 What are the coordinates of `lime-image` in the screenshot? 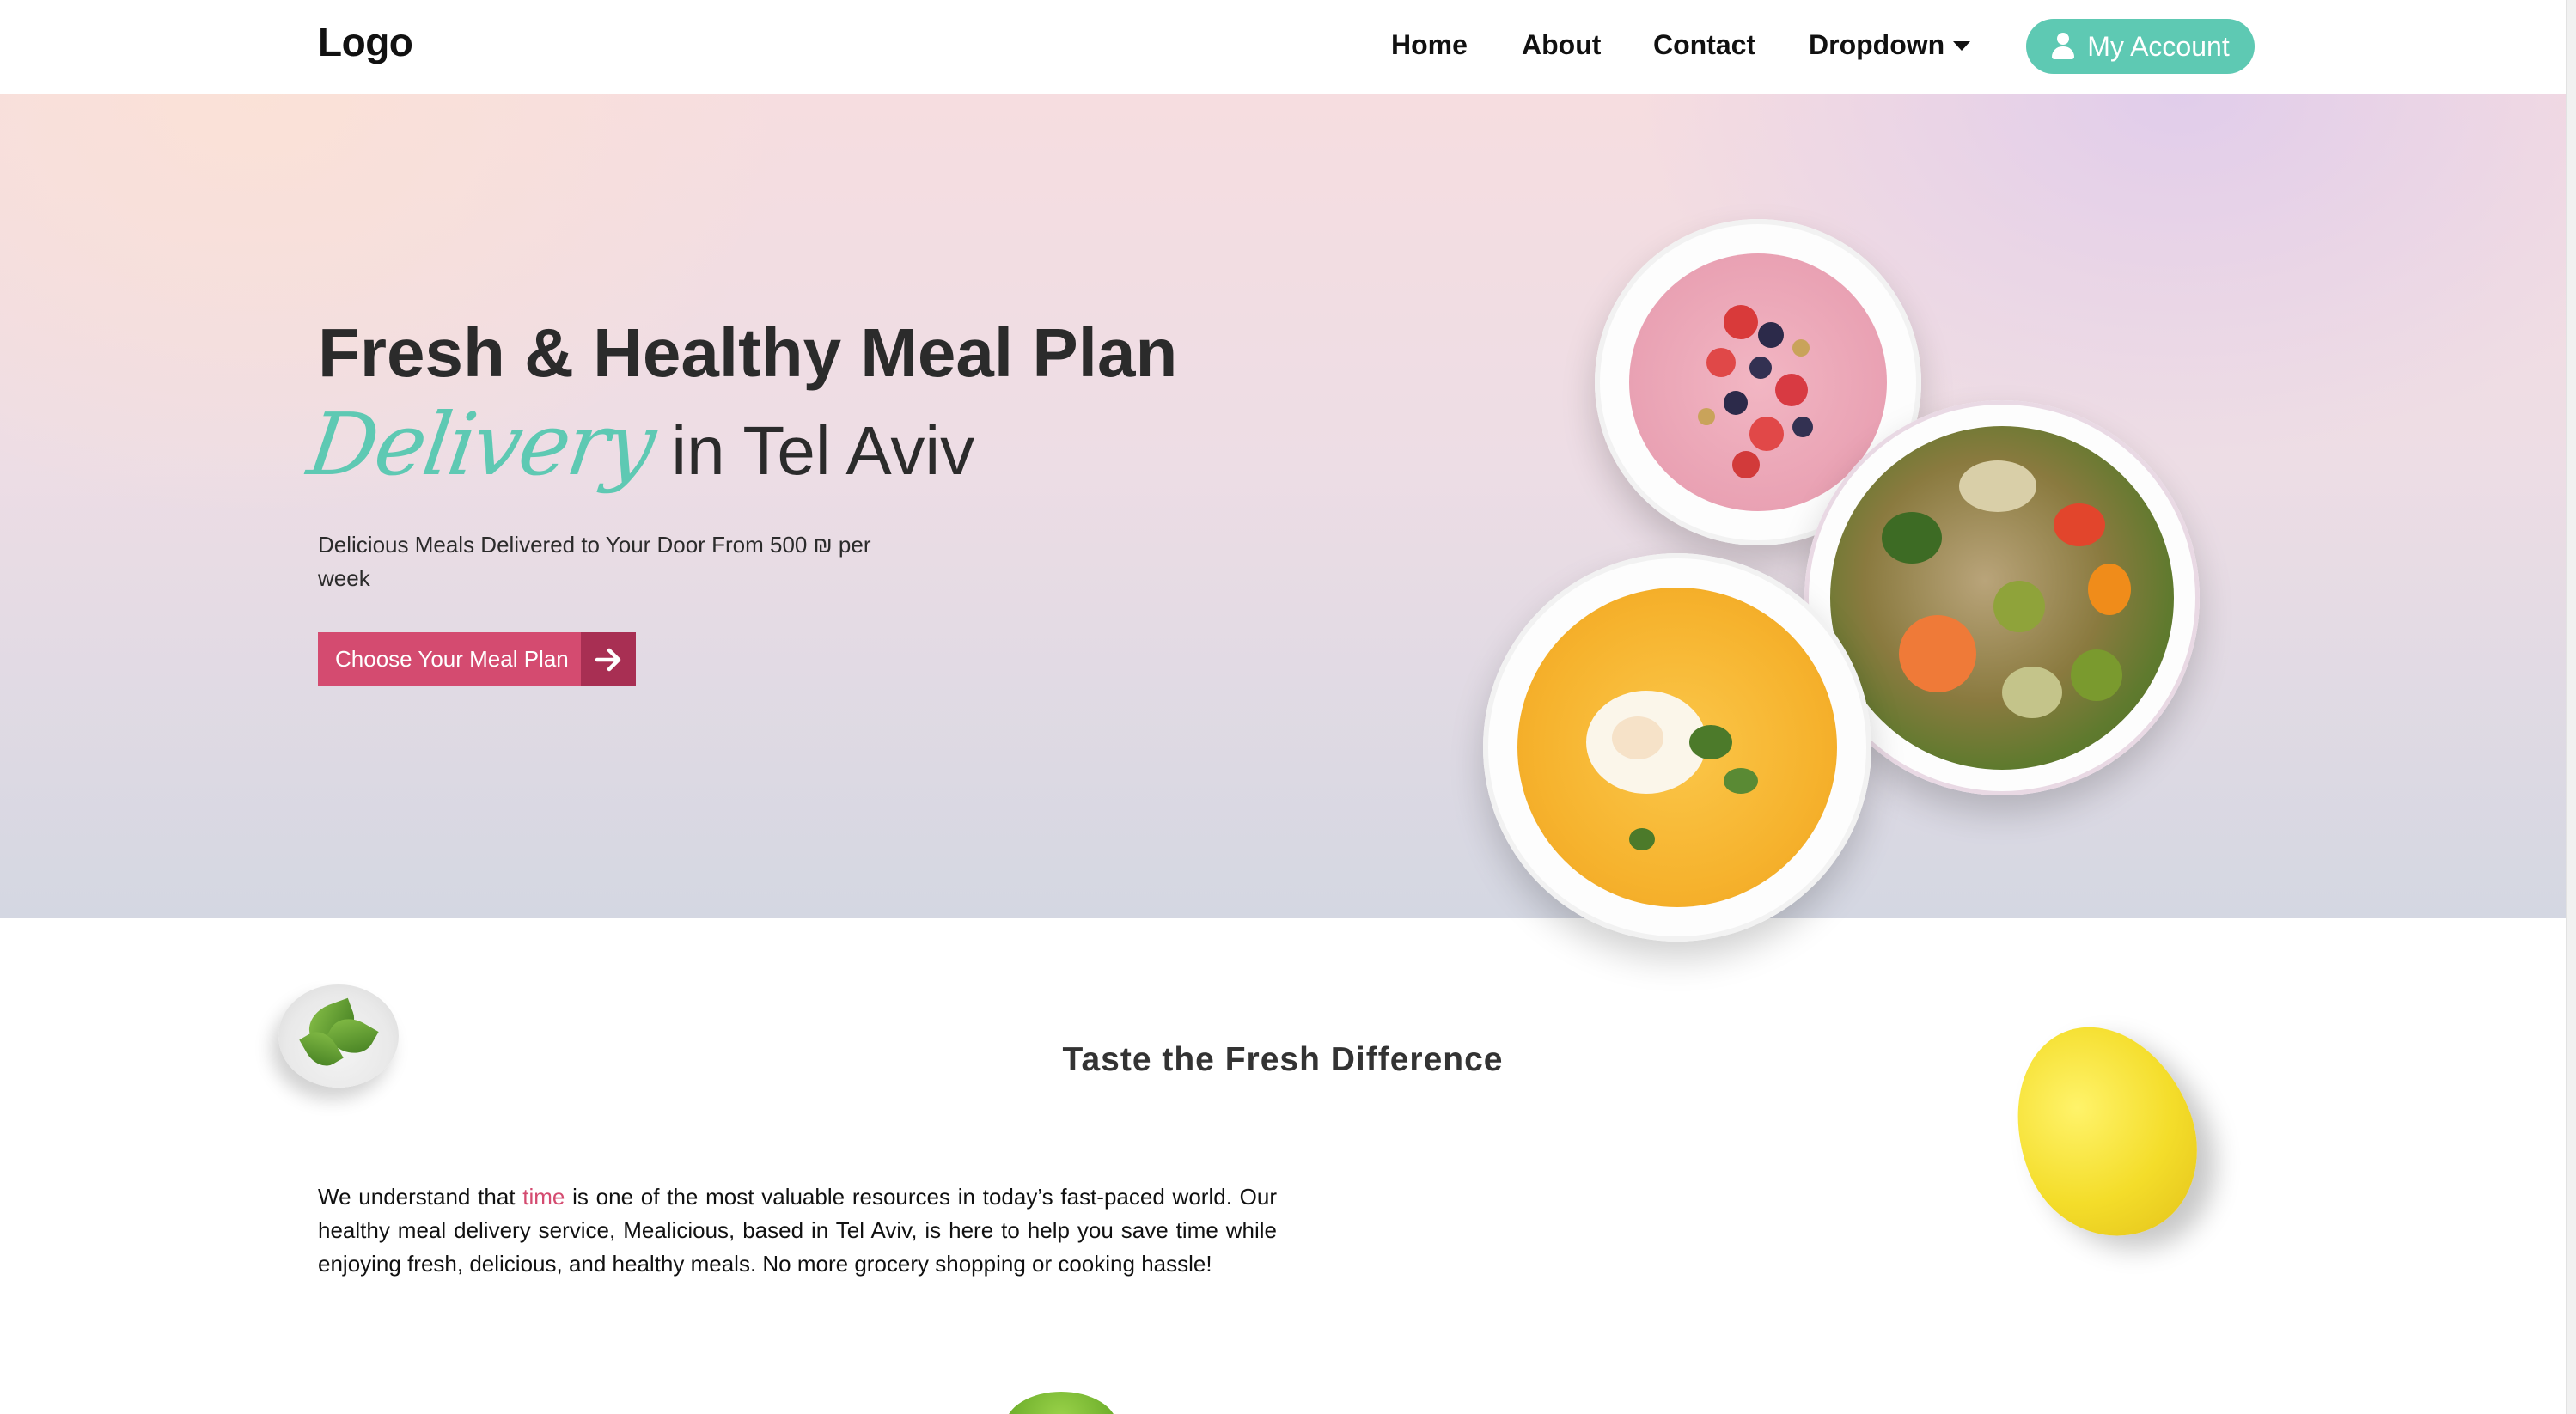 It's located at (1061, 1403).